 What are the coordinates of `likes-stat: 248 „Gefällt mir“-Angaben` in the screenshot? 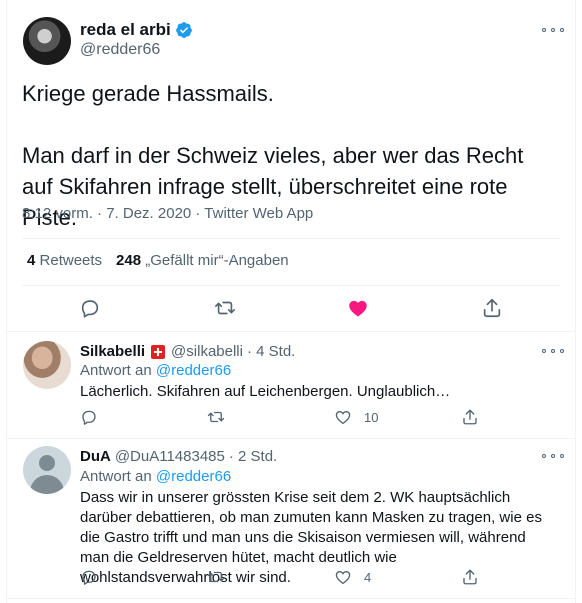 It's located at (202, 260).